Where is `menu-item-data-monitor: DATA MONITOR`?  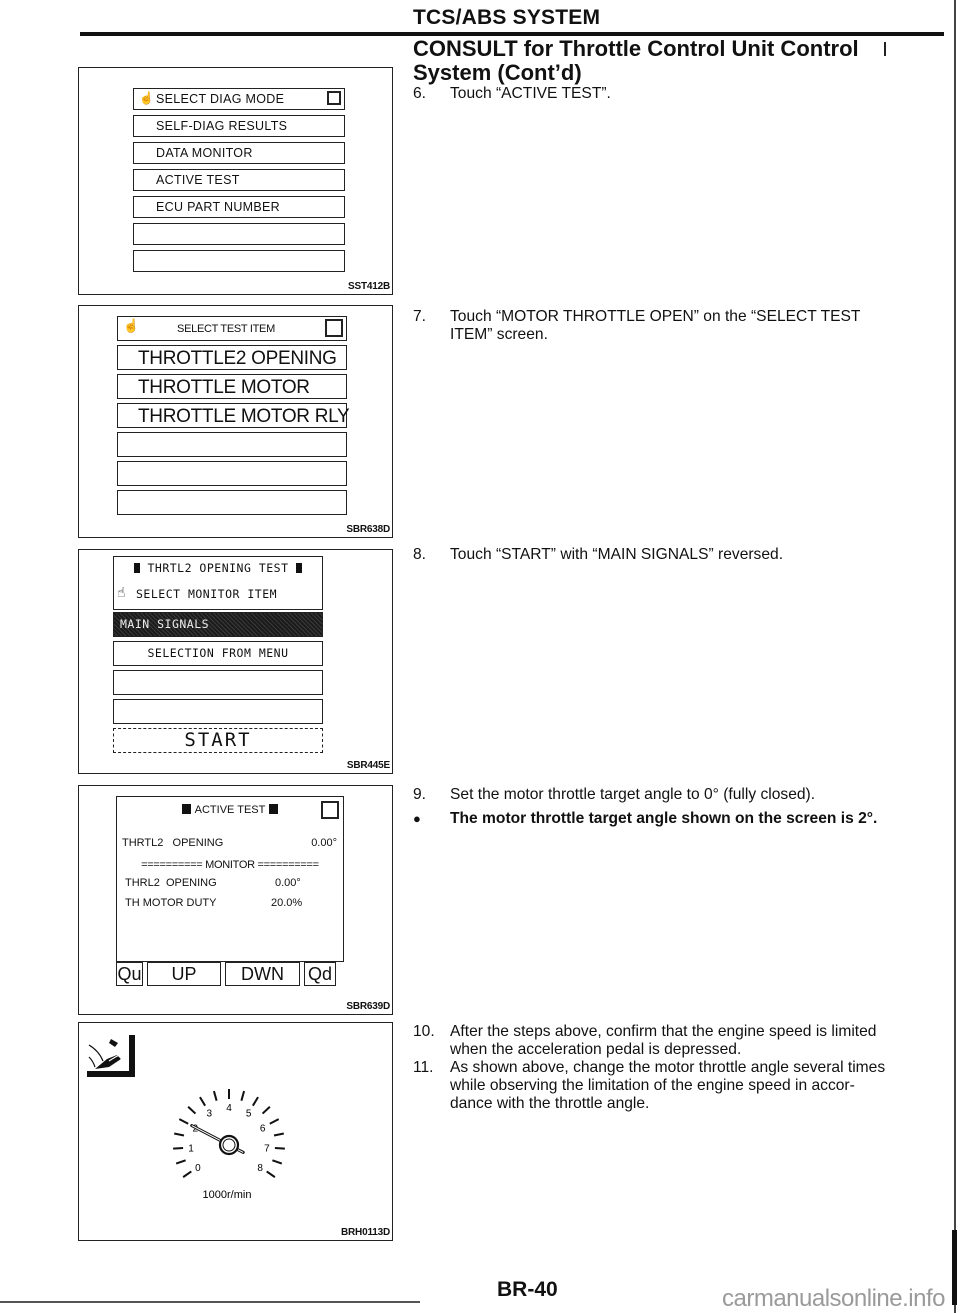 menu-item-data-monitor: DATA MONITOR is located at coordinates (239, 153).